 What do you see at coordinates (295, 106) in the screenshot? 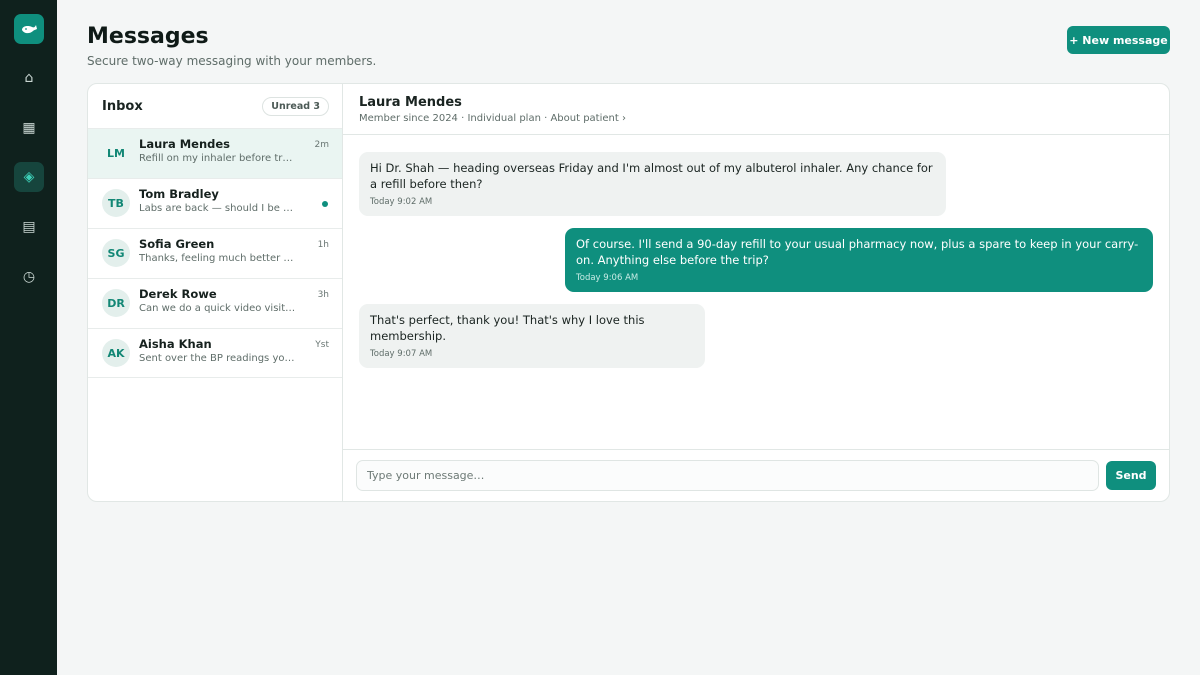
I see `unread-badge: Unread 3` at bounding box center [295, 106].